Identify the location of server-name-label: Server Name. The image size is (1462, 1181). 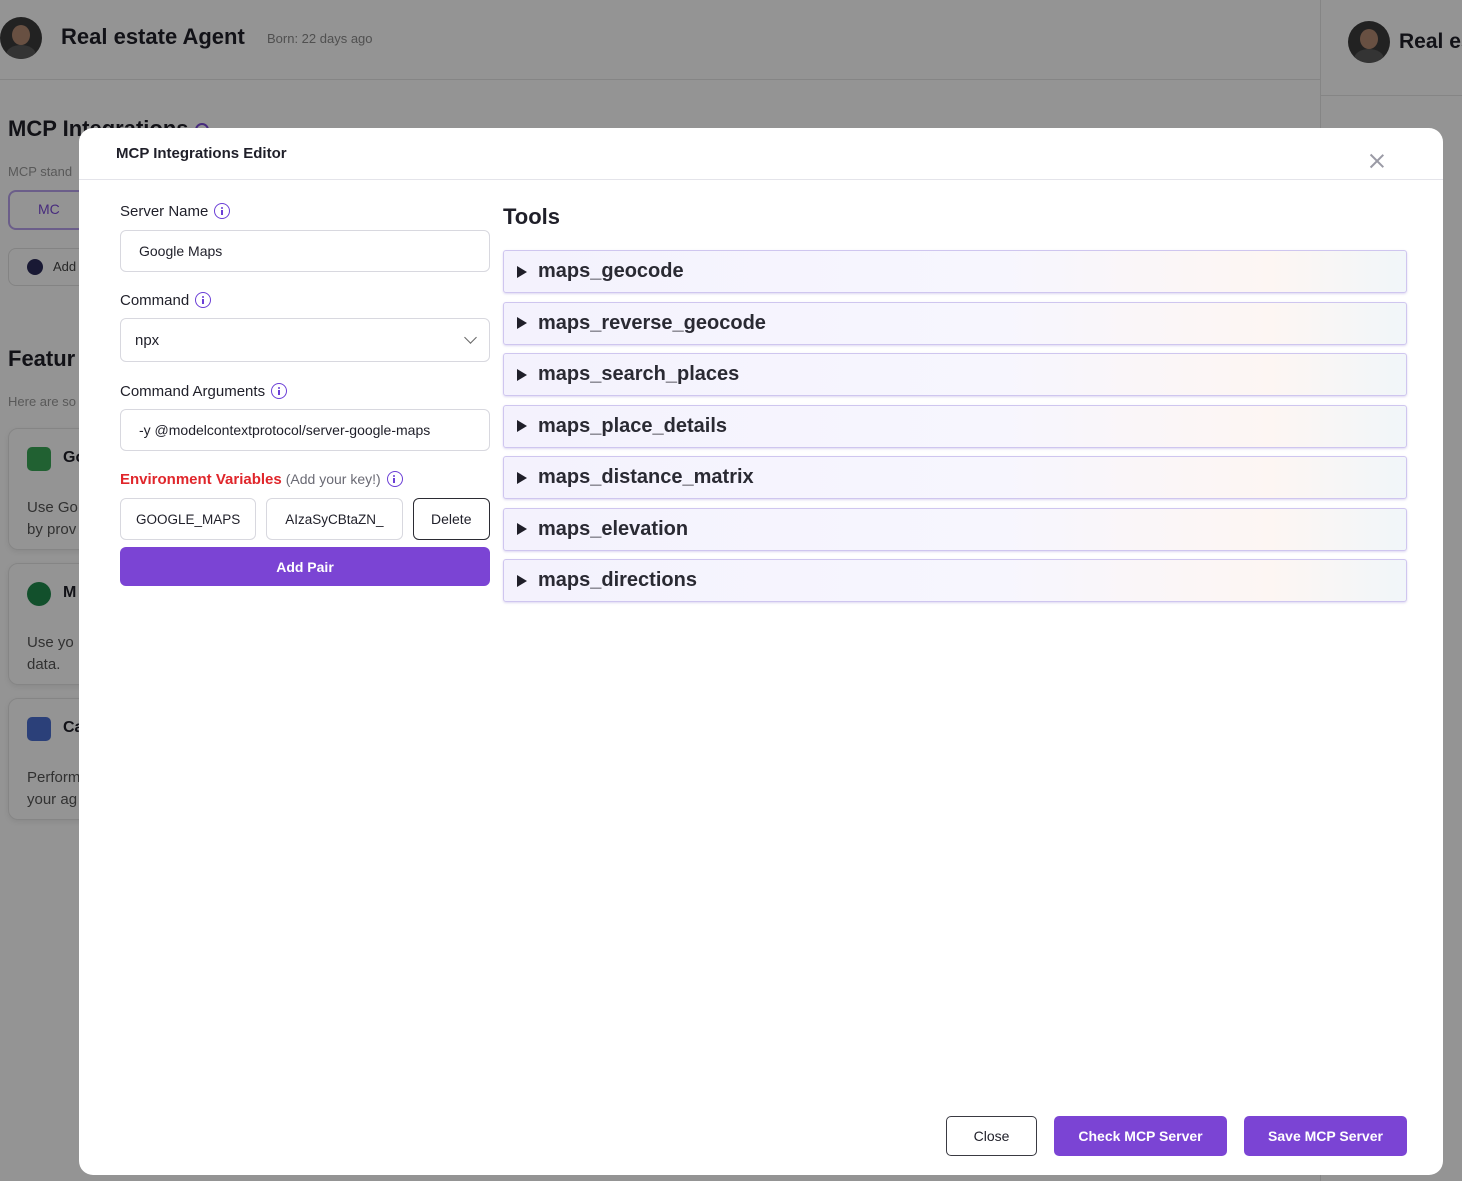
(305, 211).